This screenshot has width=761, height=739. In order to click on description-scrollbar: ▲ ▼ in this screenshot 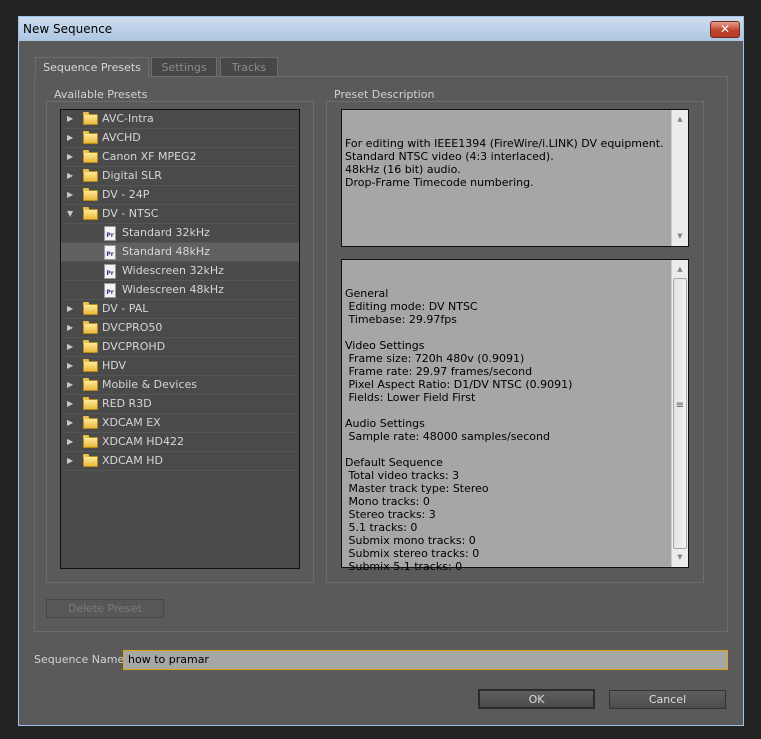, I will do `click(679, 178)`.